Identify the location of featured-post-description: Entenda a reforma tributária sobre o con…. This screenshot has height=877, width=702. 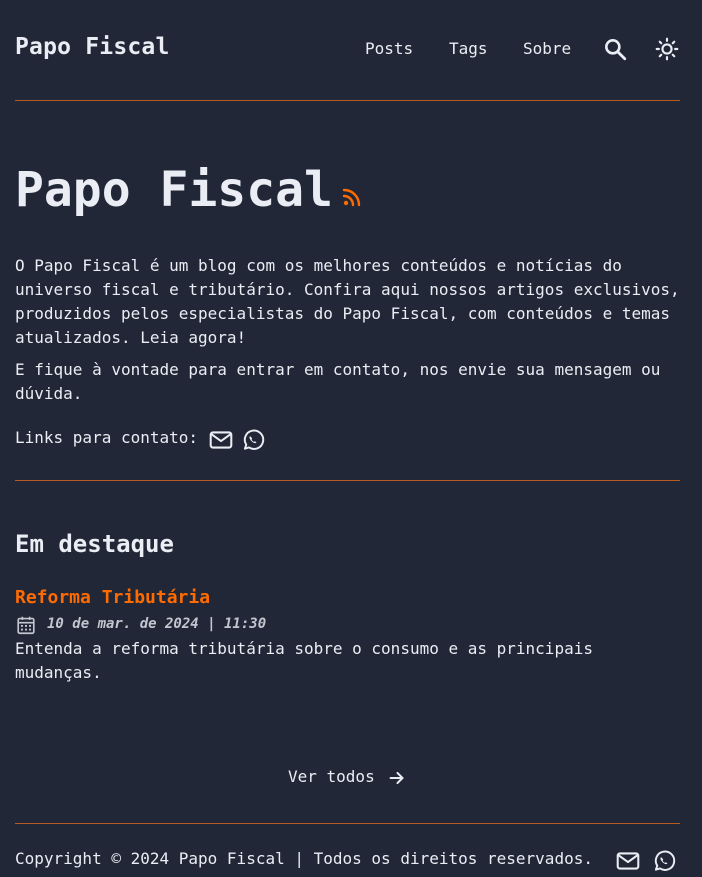
(304, 660).